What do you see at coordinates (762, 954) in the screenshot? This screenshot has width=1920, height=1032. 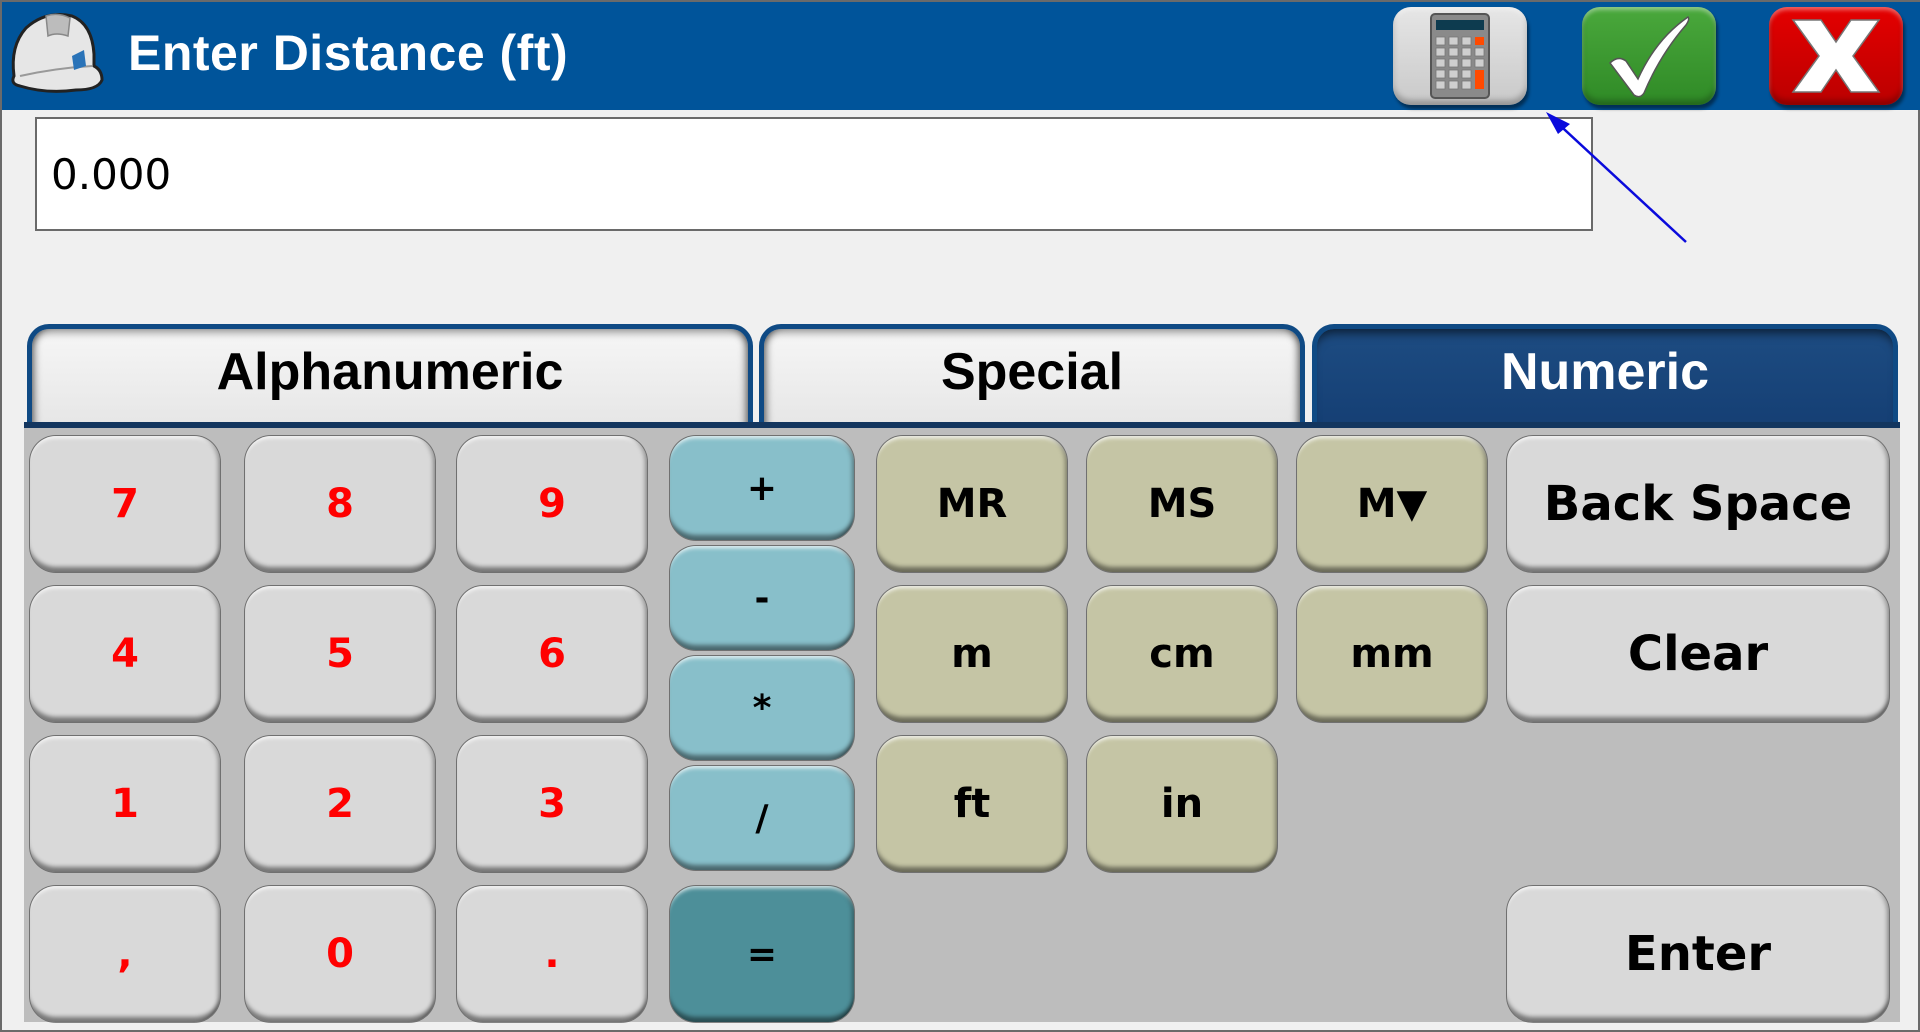 I see `key-equals: =` at bounding box center [762, 954].